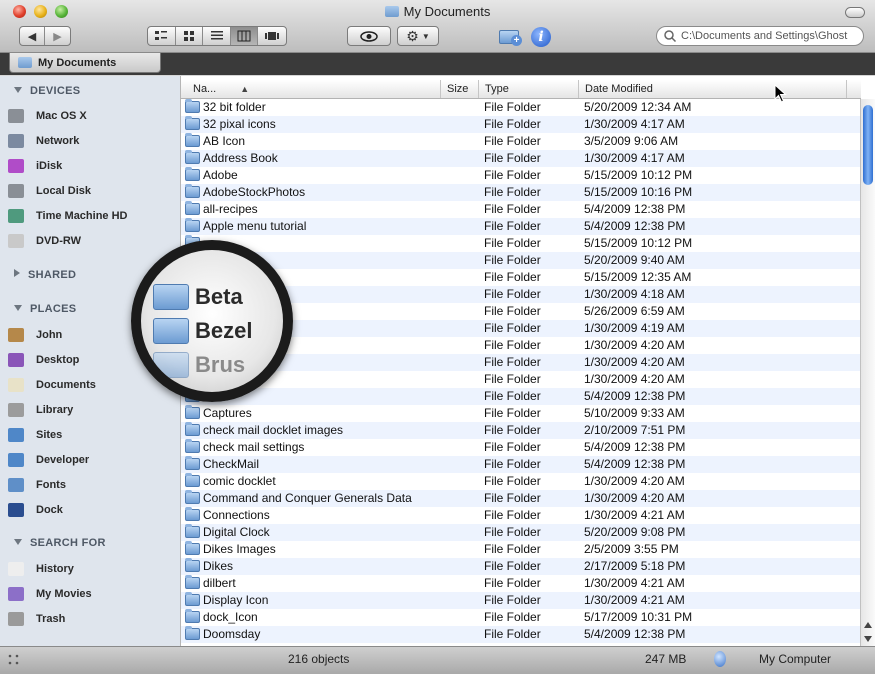 The height and width of the screenshot is (674, 875). What do you see at coordinates (521, 243) in the screenshot?
I see `table-row: File Folder 5/15/2009 10:12 PM` at bounding box center [521, 243].